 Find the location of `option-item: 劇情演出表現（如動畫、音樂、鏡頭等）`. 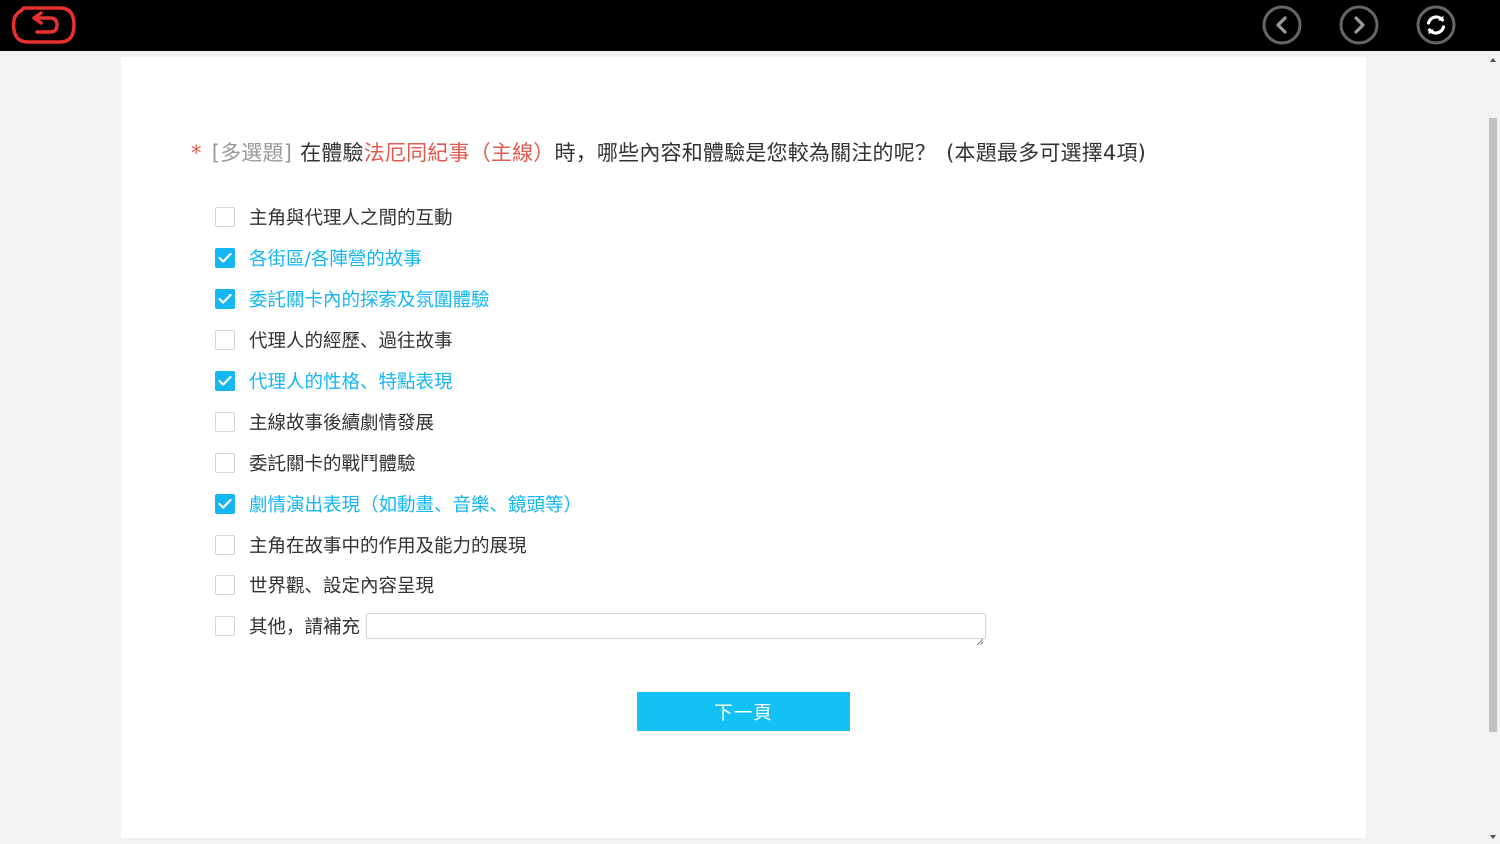

option-item: 劇情演出表現（如動畫、音樂、鏡頭等） is located at coordinates (665, 503).